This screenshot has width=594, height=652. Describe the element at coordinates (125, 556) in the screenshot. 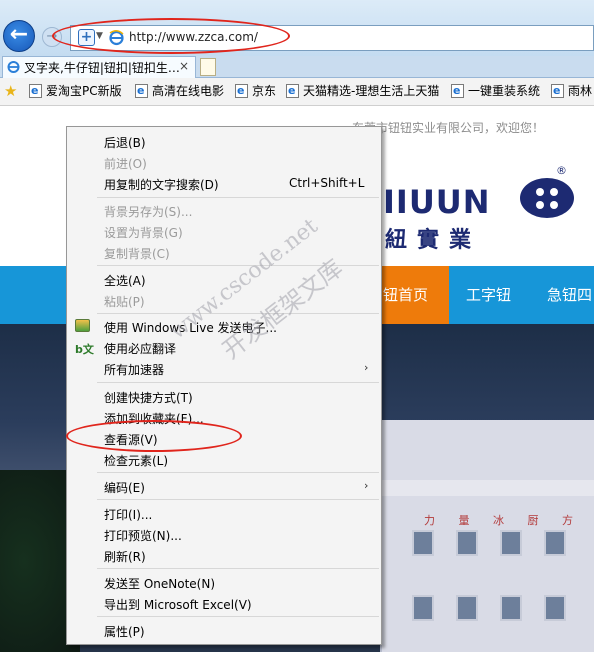

I see `menu-item-refresh: 刷新(R)` at that location.